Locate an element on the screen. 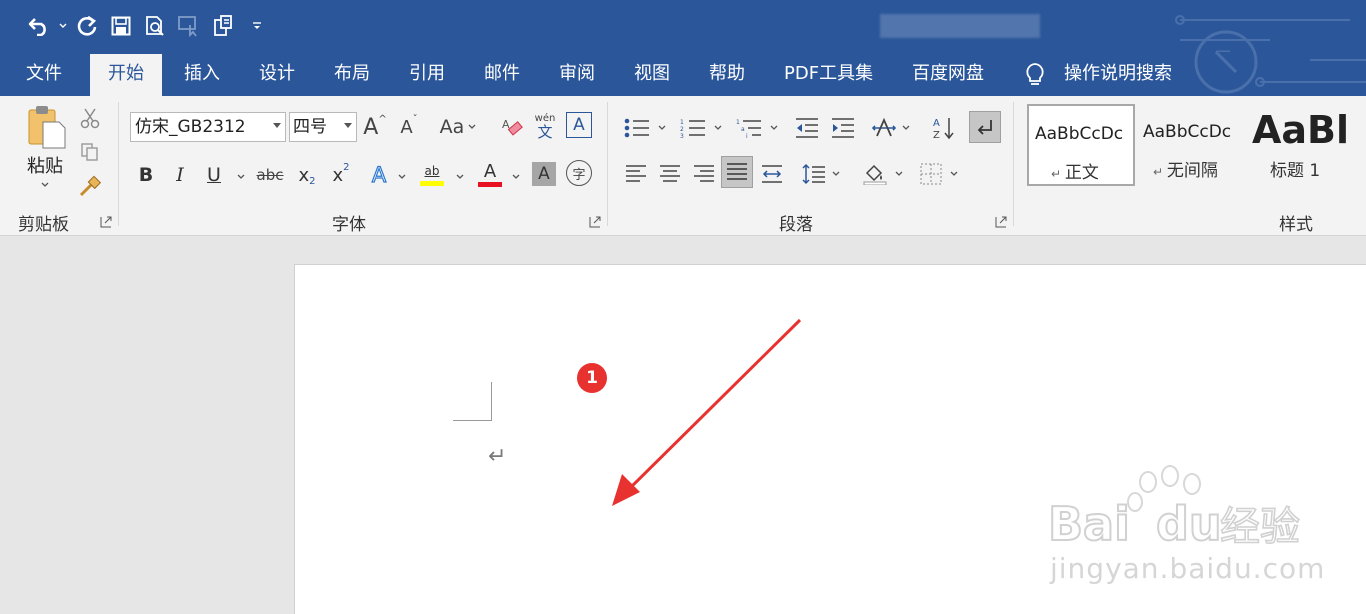 The height and width of the screenshot is (614, 1366). align-left-button is located at coordinates (636, 174).